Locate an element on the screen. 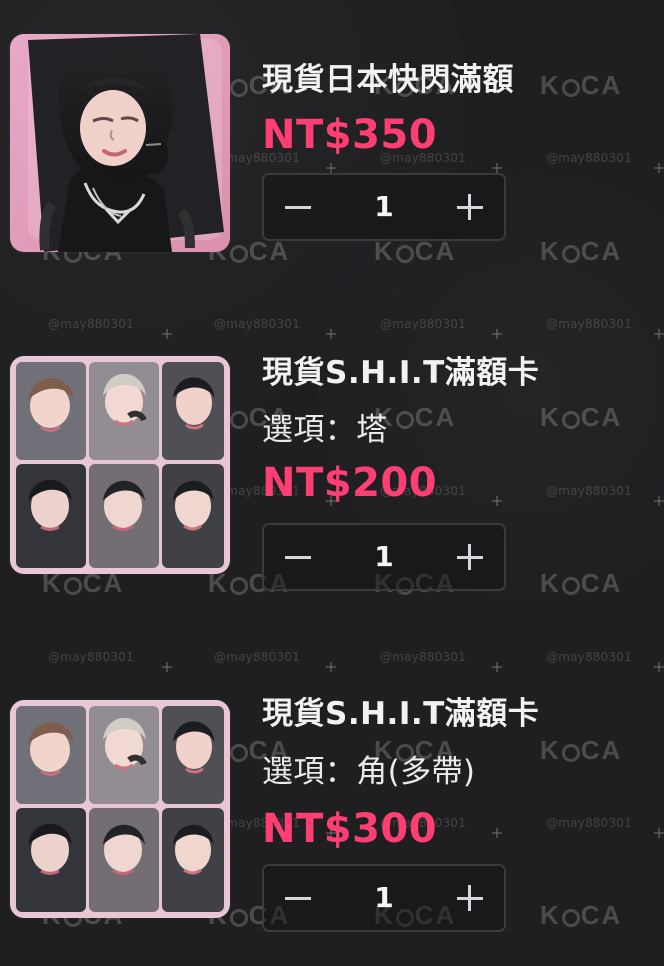  item-price: NT$200 is located at coordinates (350, 483).